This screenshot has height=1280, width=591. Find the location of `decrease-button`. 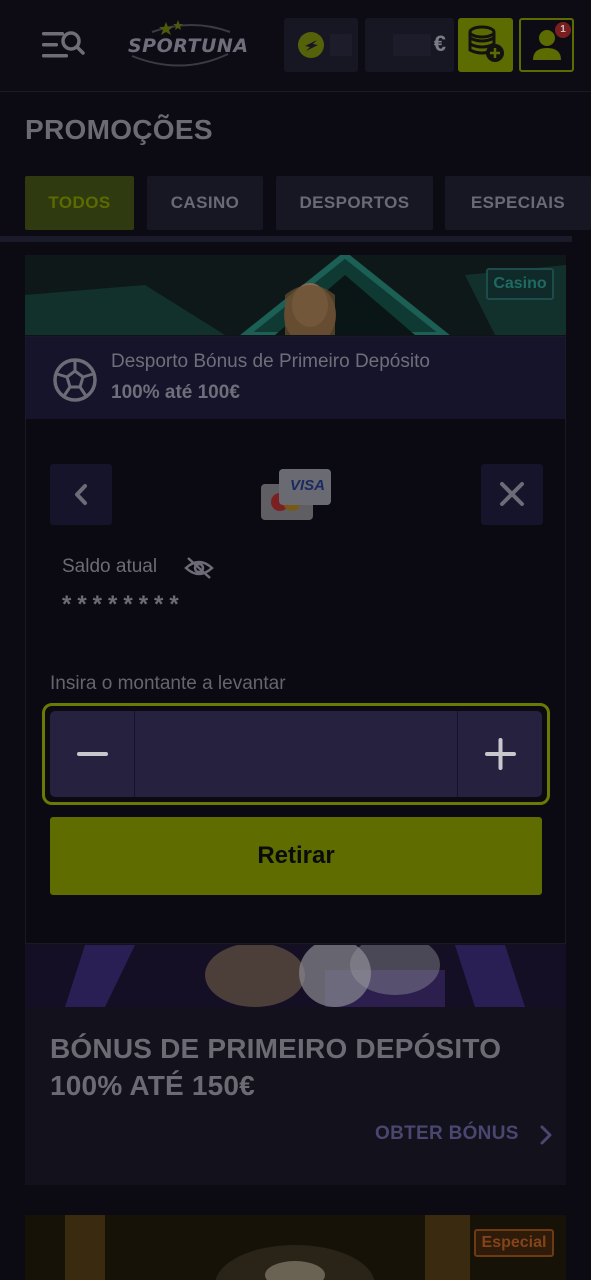

decrease-button is located at coordinates (92, 754).